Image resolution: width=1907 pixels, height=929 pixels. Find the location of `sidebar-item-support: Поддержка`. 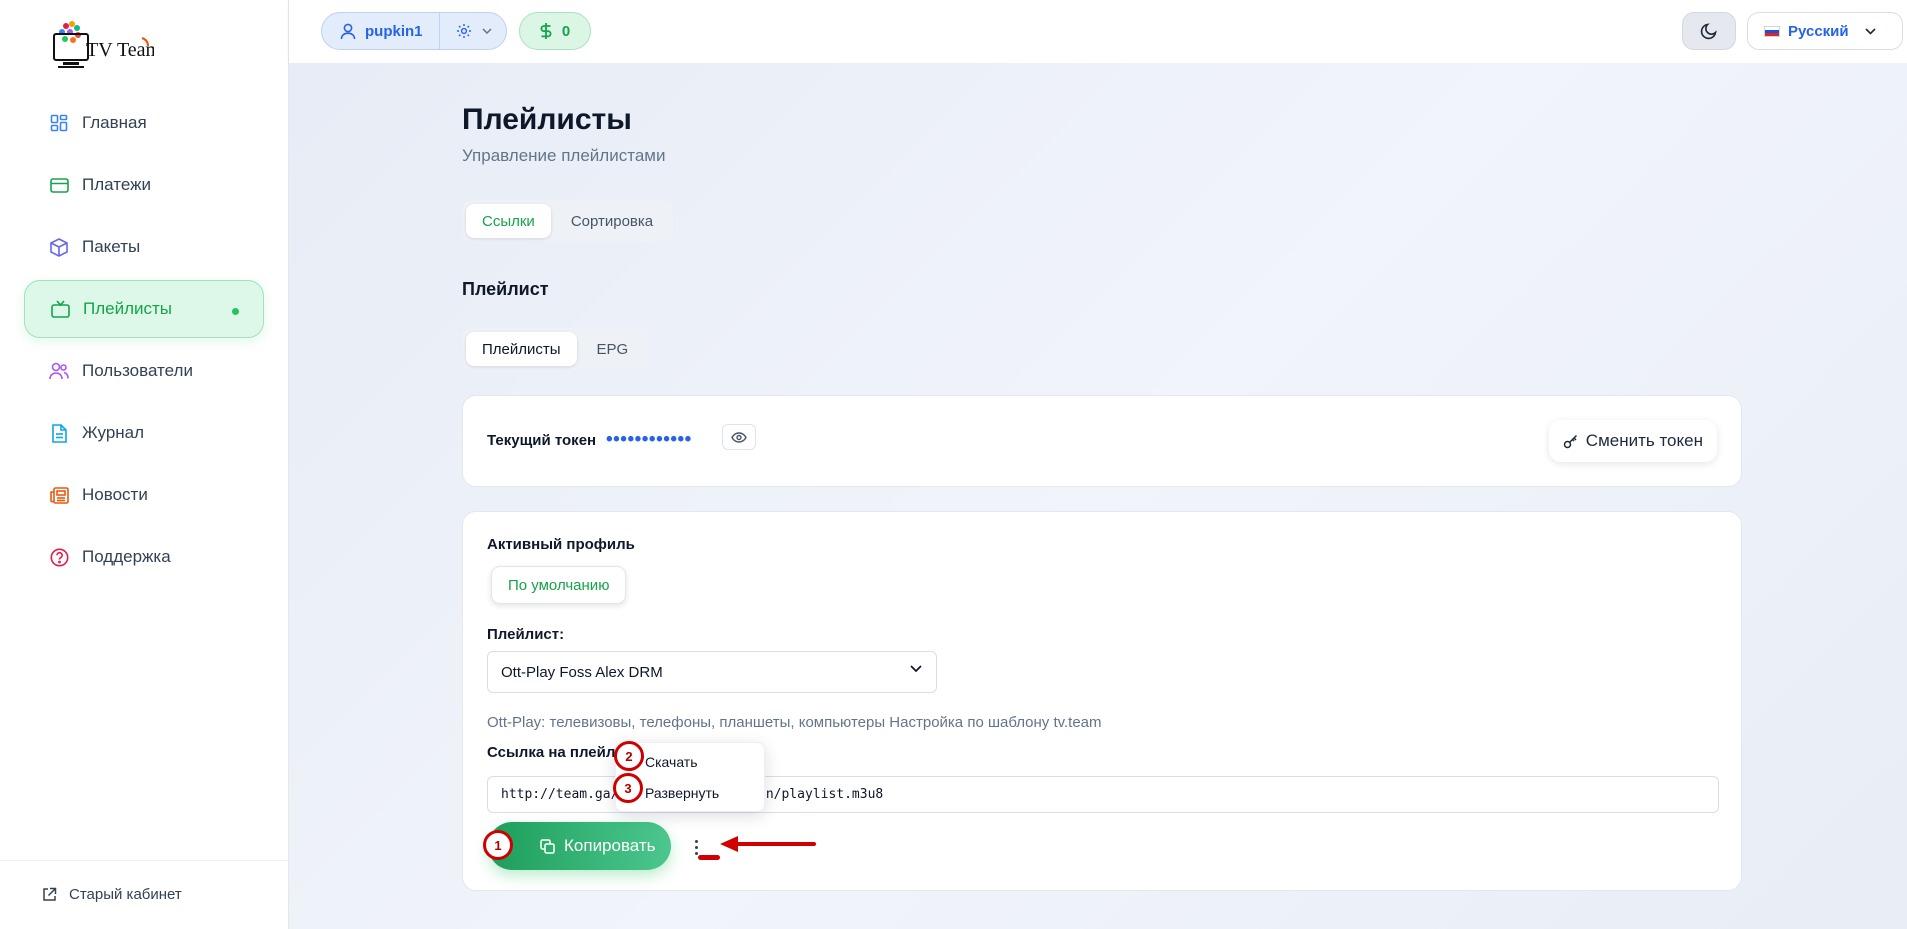

sidebar-item-support: Поддержка is located at coordinates (144, 557).